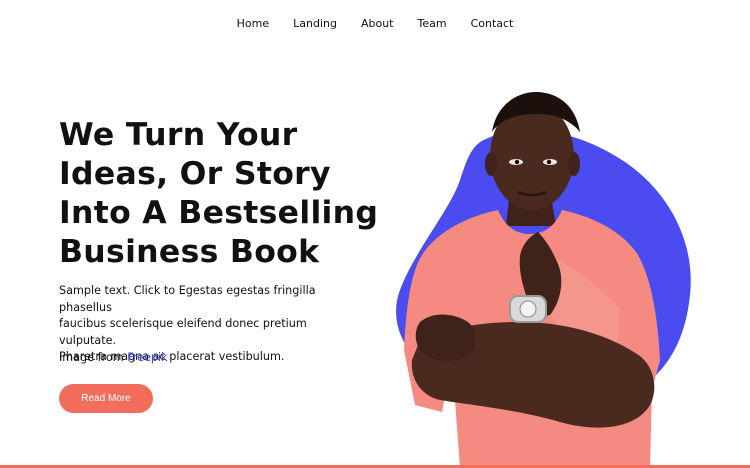 This screenshot has height=468, width=750. What do you see at coordinates (517, 162) in the screenshot?
I see `pupil-left` at bounding box center [517, 162].